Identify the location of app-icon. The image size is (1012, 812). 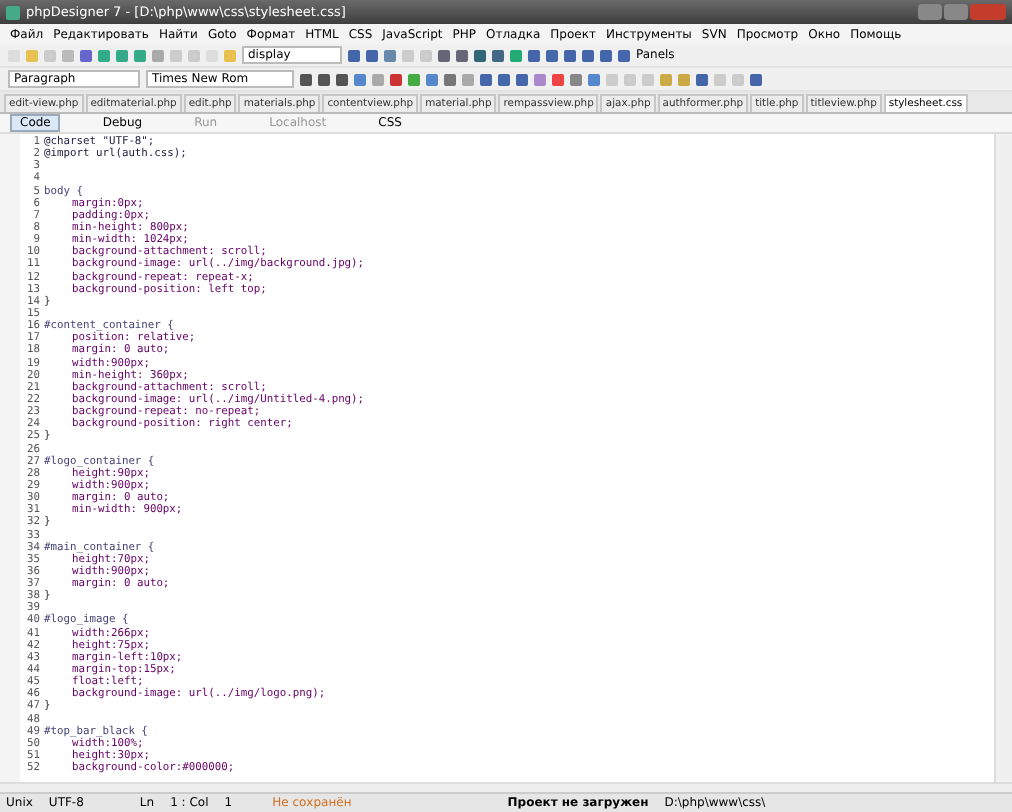
(13, 12).